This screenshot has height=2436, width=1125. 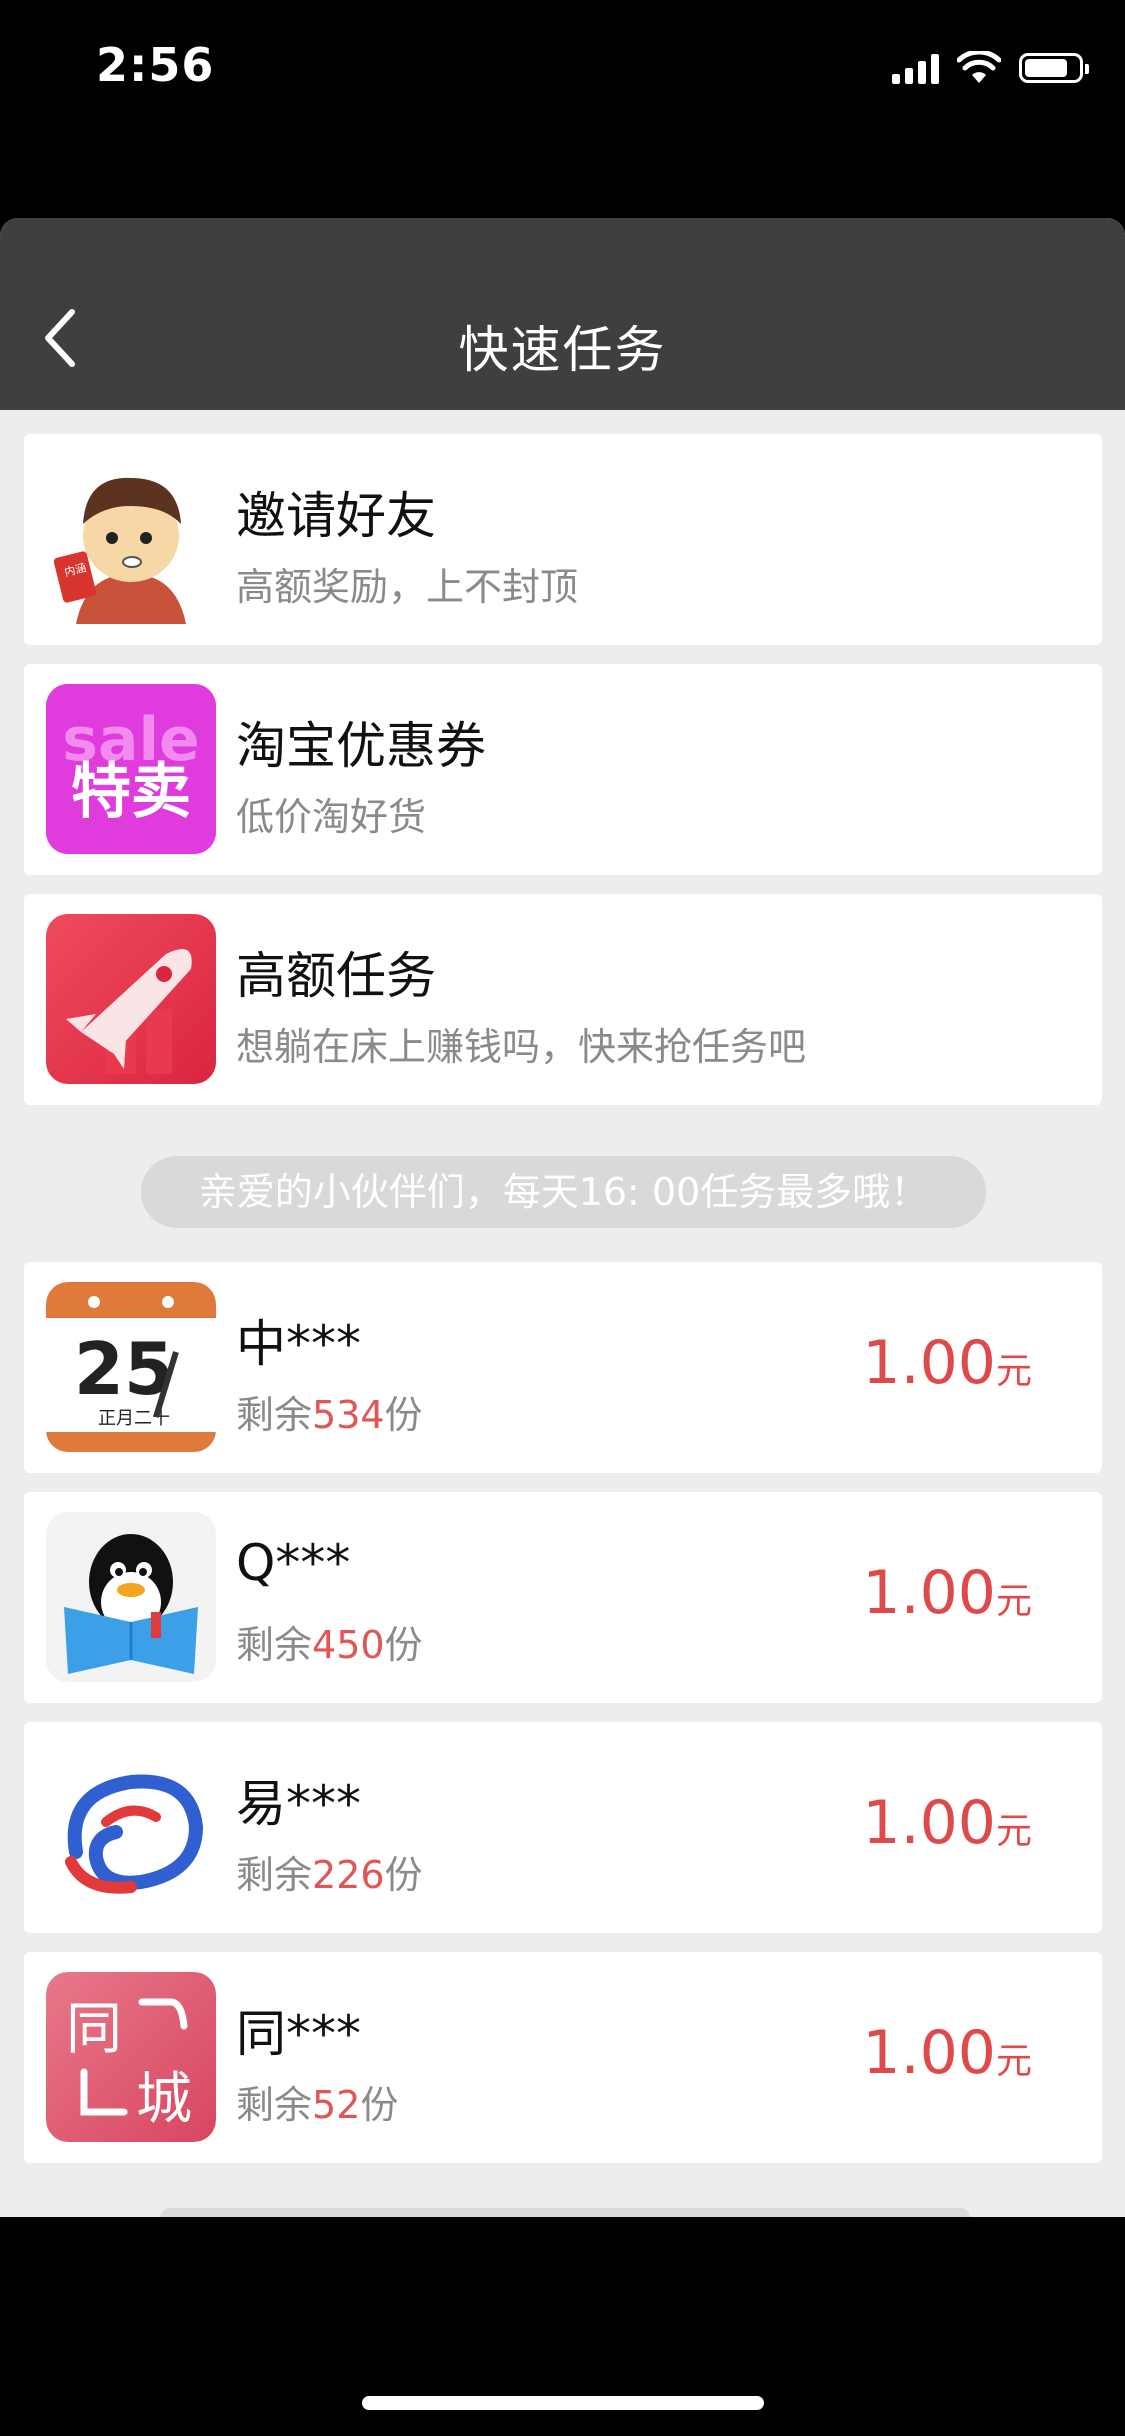 I want to click on rocket-icon, so click(x=131, y=999).